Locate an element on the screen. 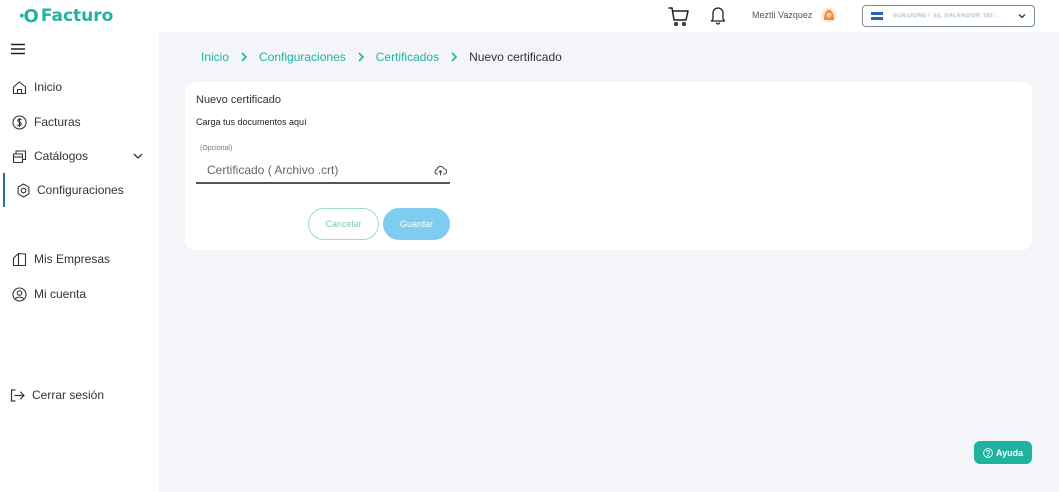 Image resolution: width=1059 pixels, height=492 pixels. breadcrumb-link-configuraciones: Configuraciones is located at coordinates (302, 57).